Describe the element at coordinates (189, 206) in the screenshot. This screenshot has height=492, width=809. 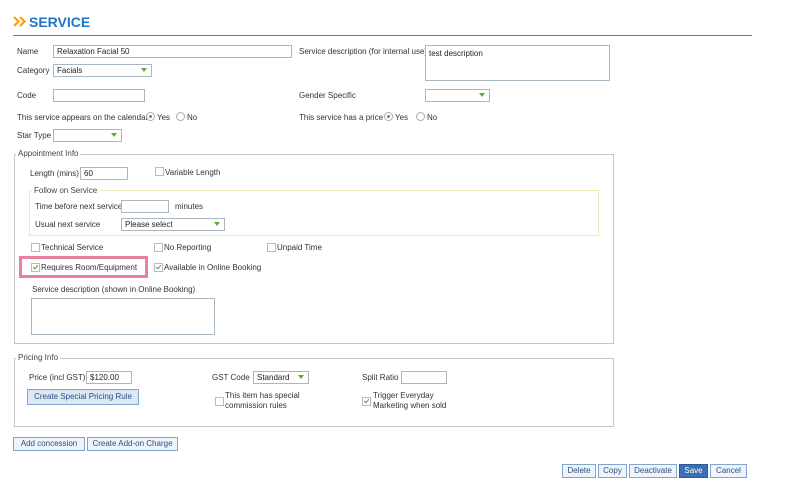
I see `minutes-label: minutes` at that location.